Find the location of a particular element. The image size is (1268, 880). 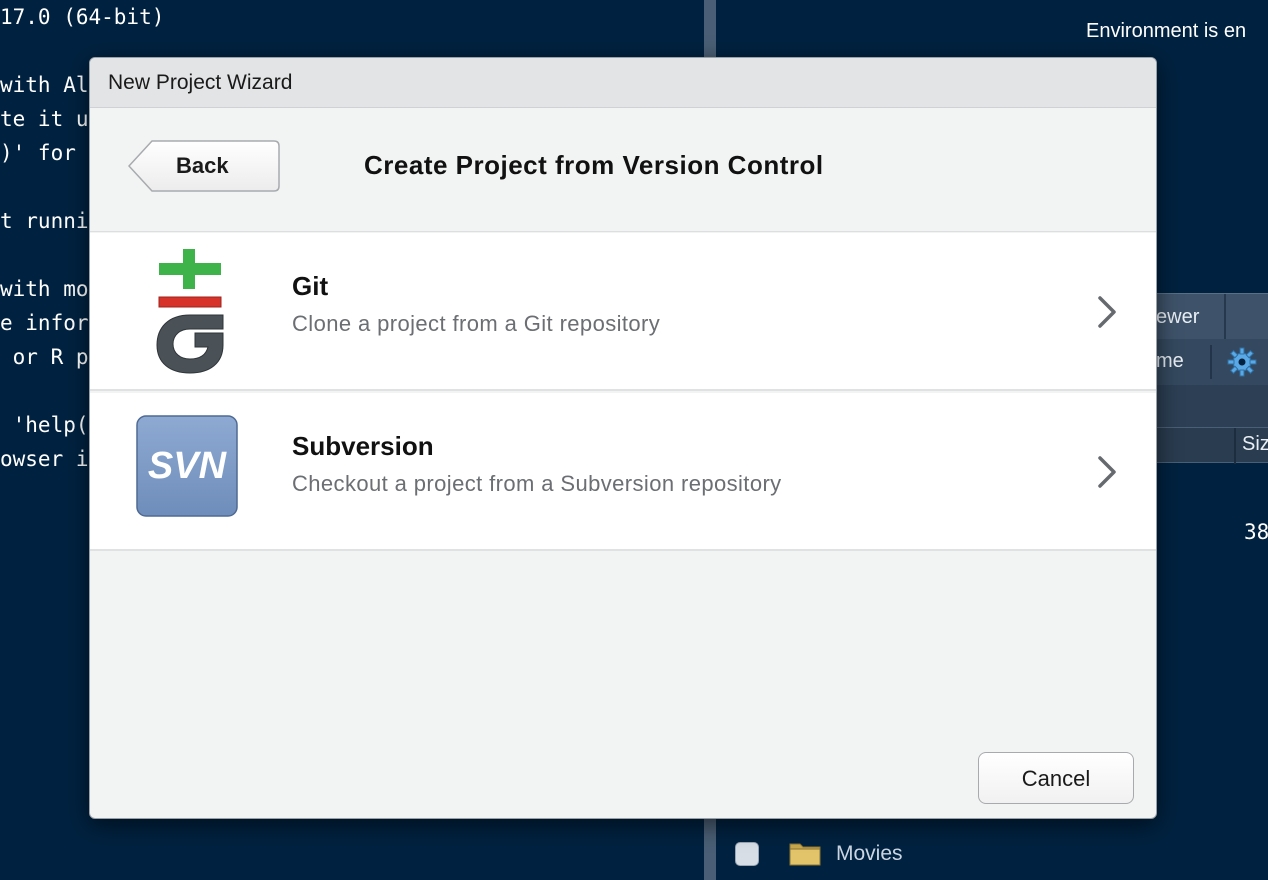

option-title: Subversion is located at coordinates (363, 446).